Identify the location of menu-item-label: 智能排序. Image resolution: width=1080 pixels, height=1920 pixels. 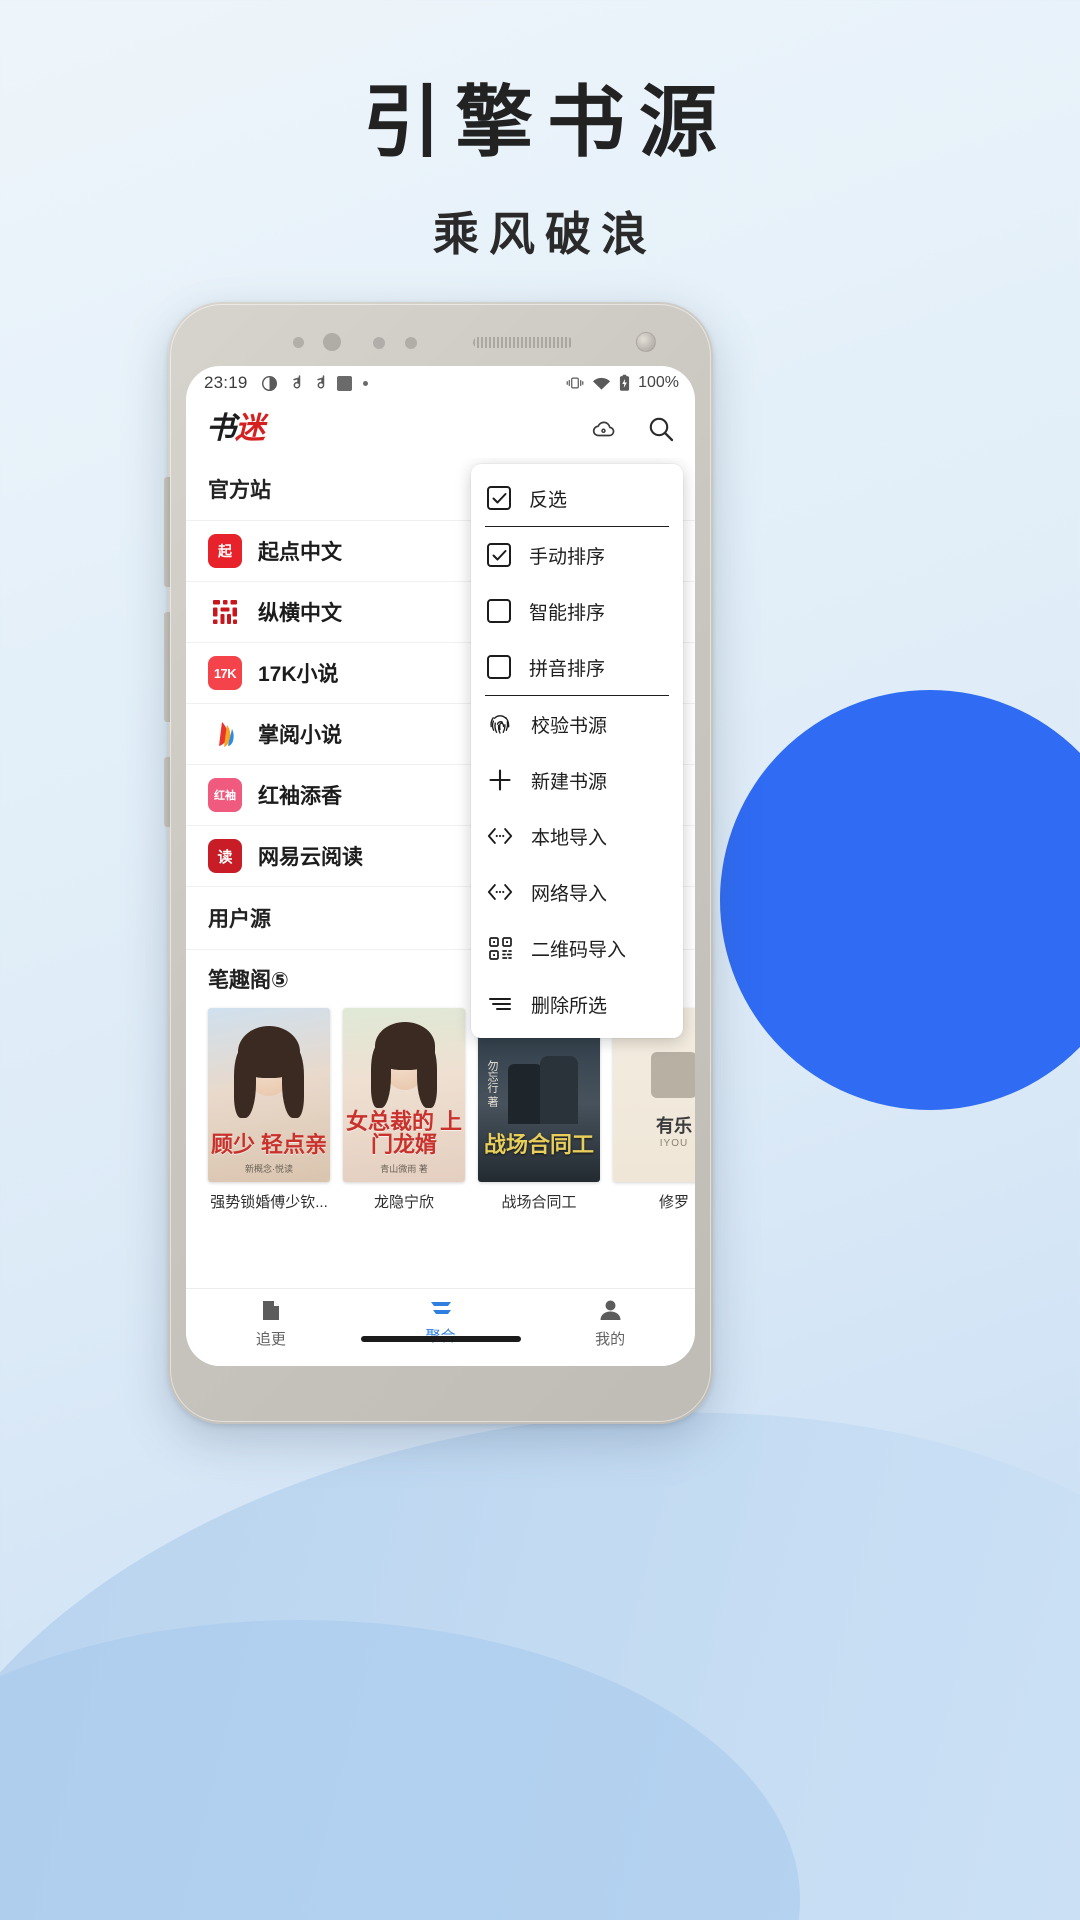
(567, 613).